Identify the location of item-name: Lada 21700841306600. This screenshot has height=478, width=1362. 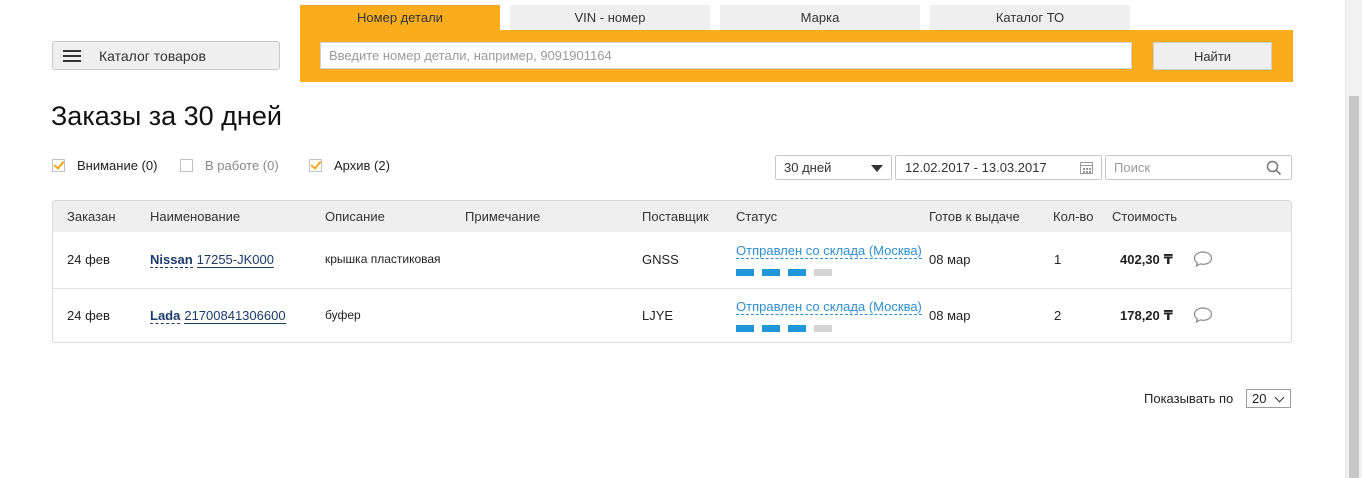
(218, 316).